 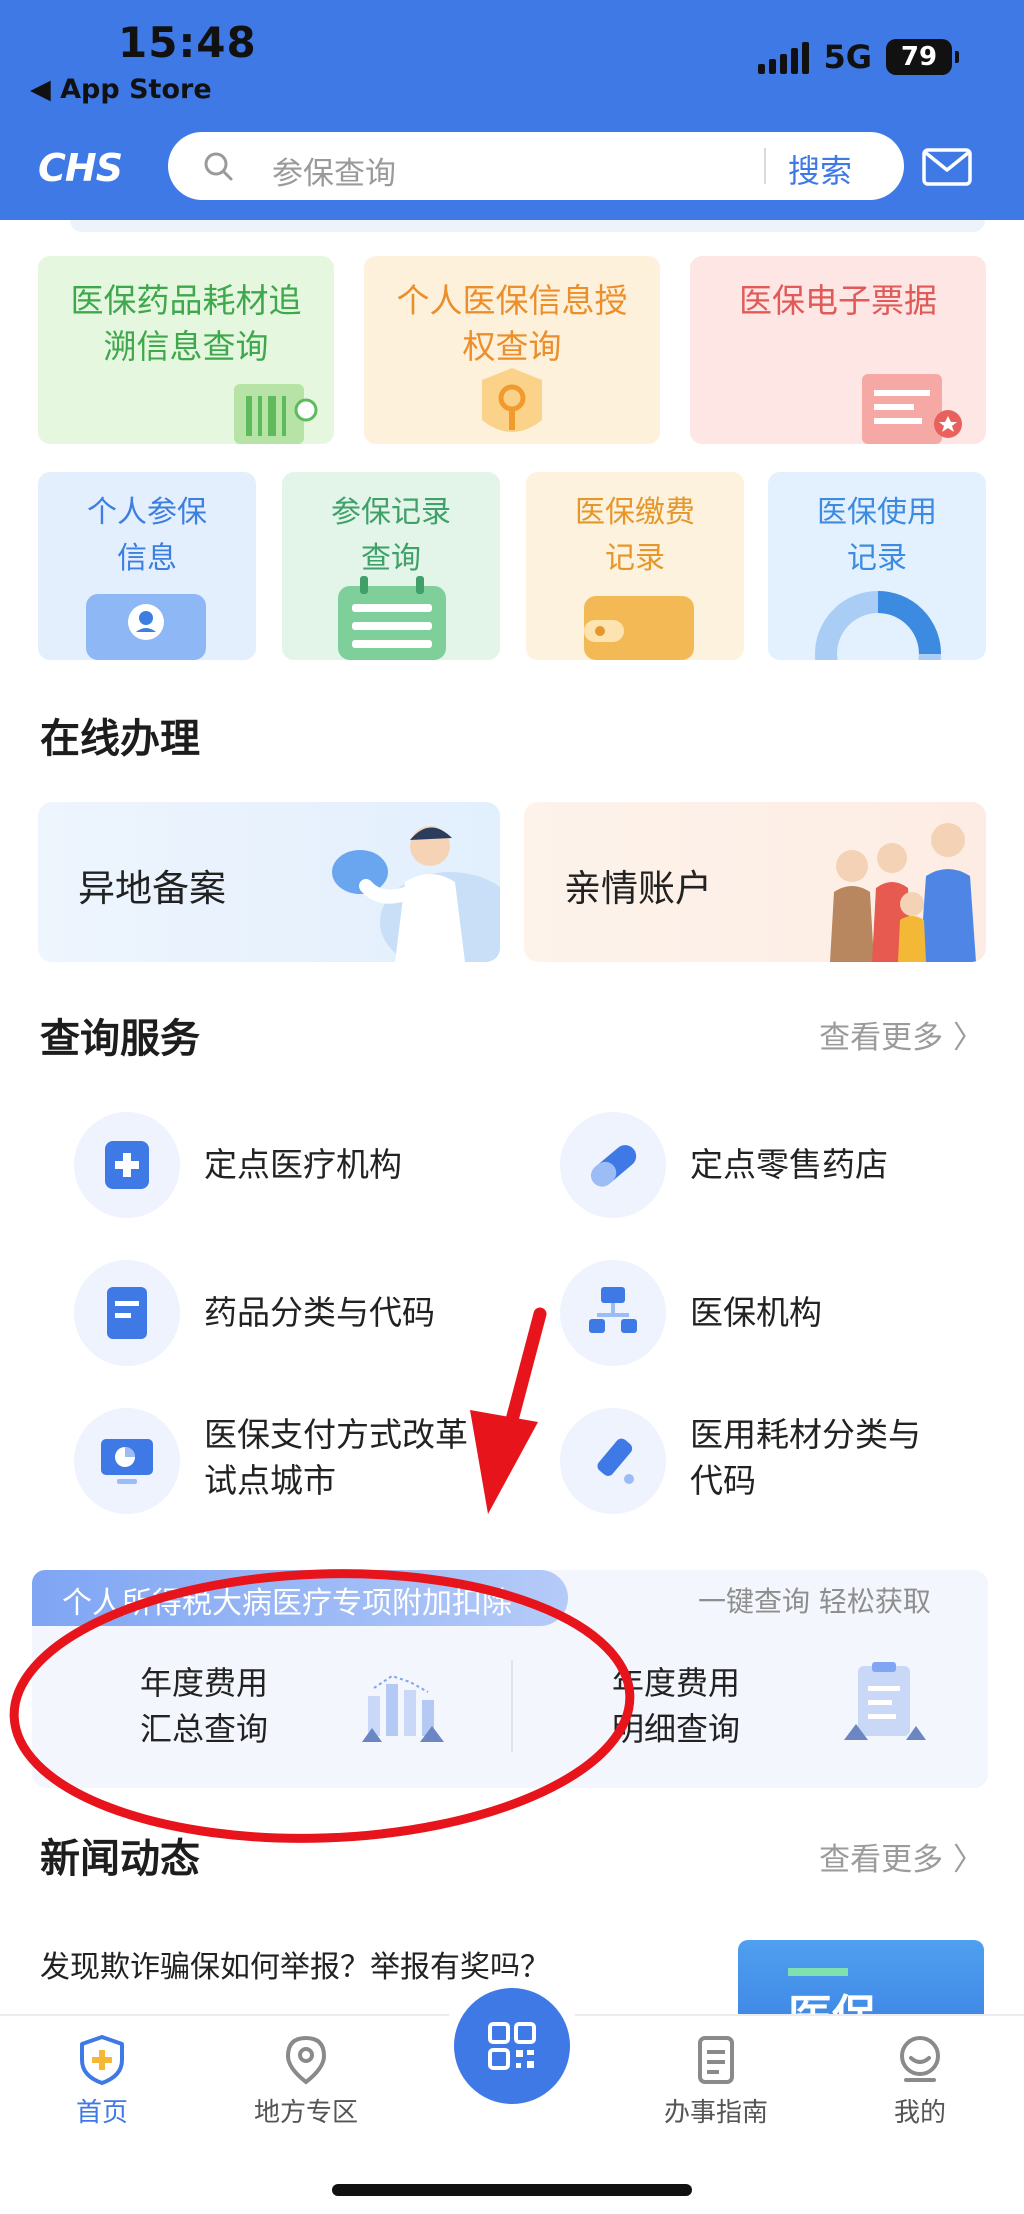 What do you see at coordinates (526, 1367) in the screenshot?
I see `red-arrow-shaft` at bounding box center [526, 1367].